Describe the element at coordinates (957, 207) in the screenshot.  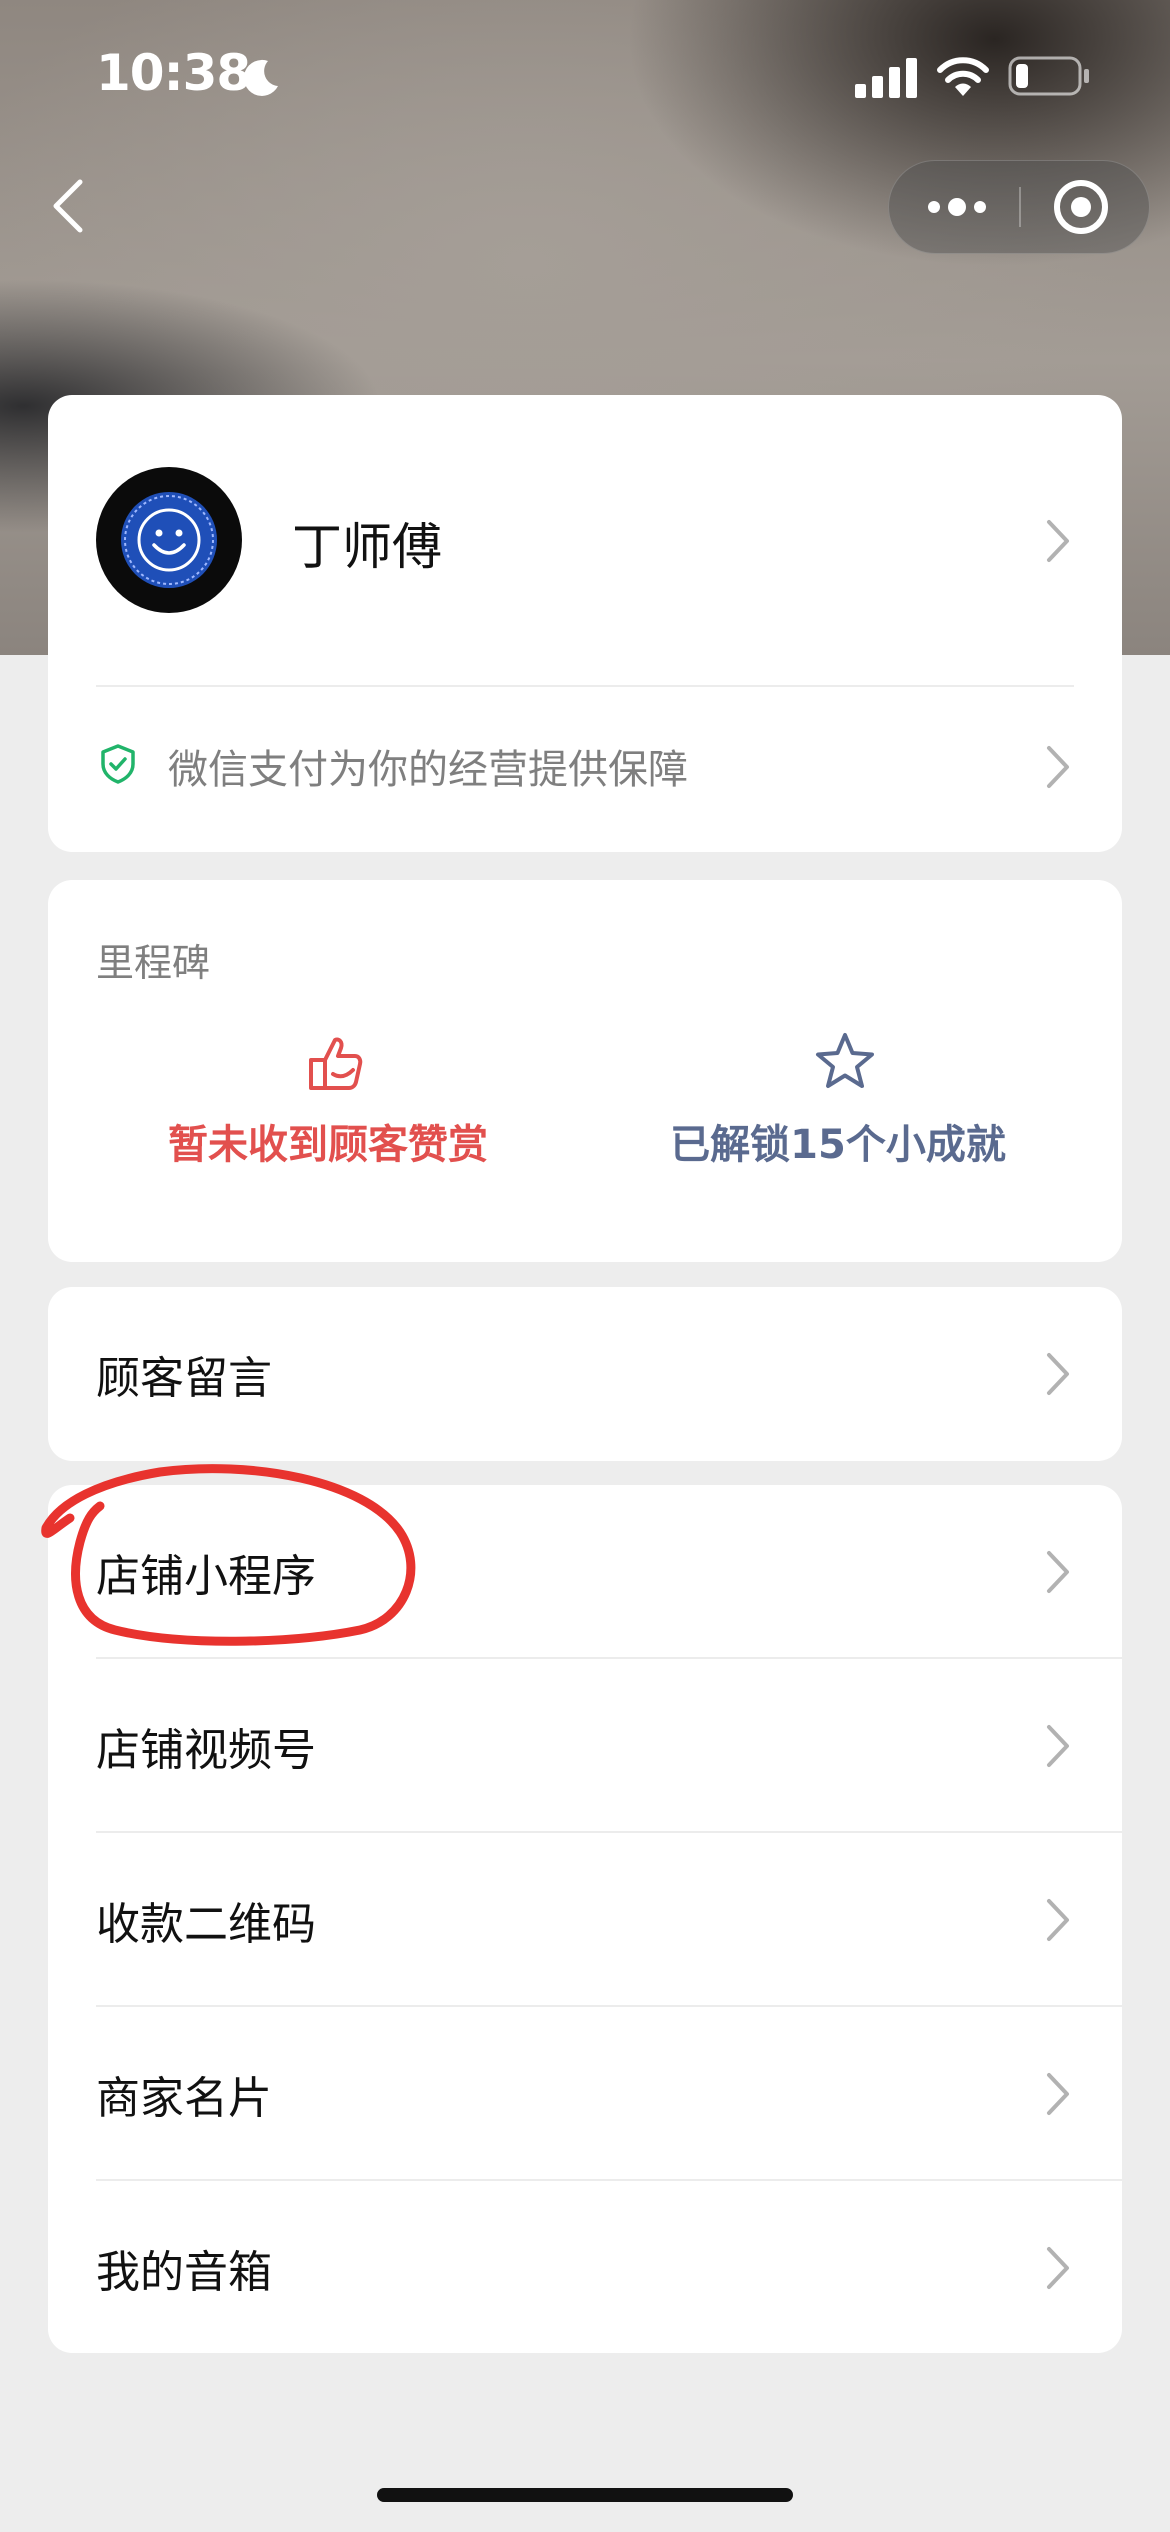
I see `more-icon` at that location.